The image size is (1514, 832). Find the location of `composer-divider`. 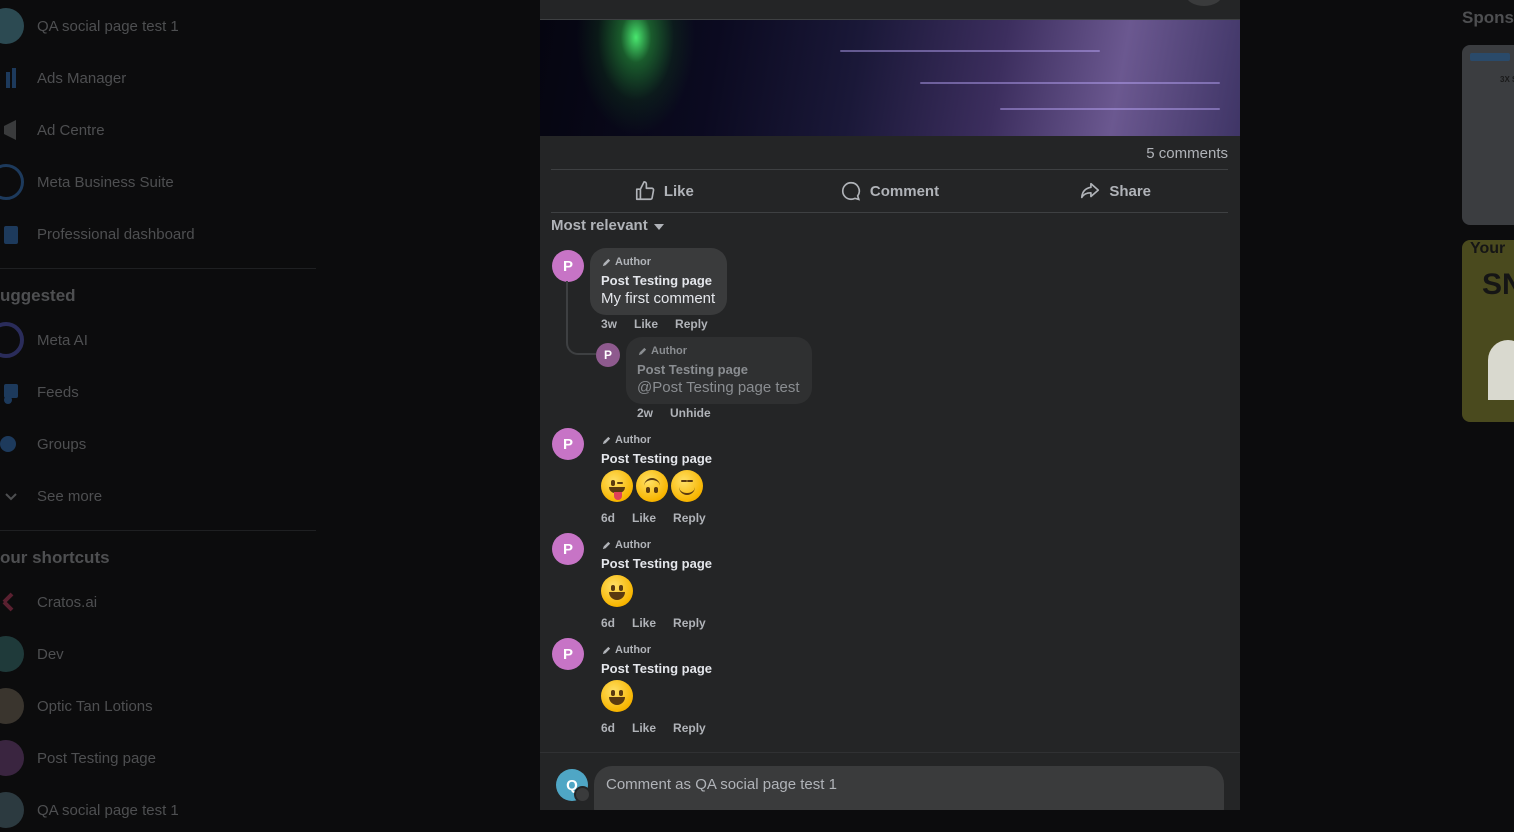

composer-divider is located at coordinates (890, 752).